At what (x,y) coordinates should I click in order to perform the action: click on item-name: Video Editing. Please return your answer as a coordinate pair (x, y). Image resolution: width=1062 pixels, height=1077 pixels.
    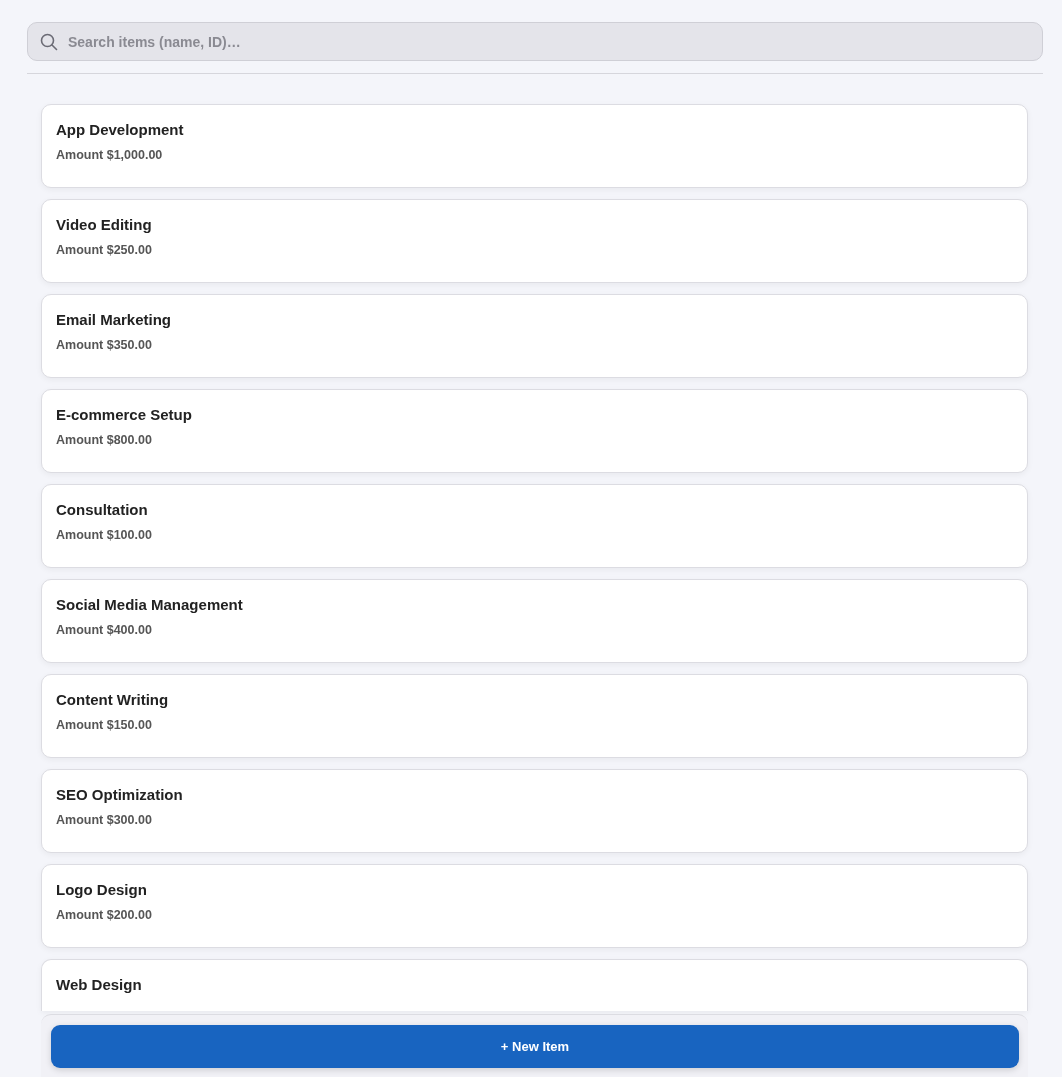
    Looking at the image, I should click on (104, 224).